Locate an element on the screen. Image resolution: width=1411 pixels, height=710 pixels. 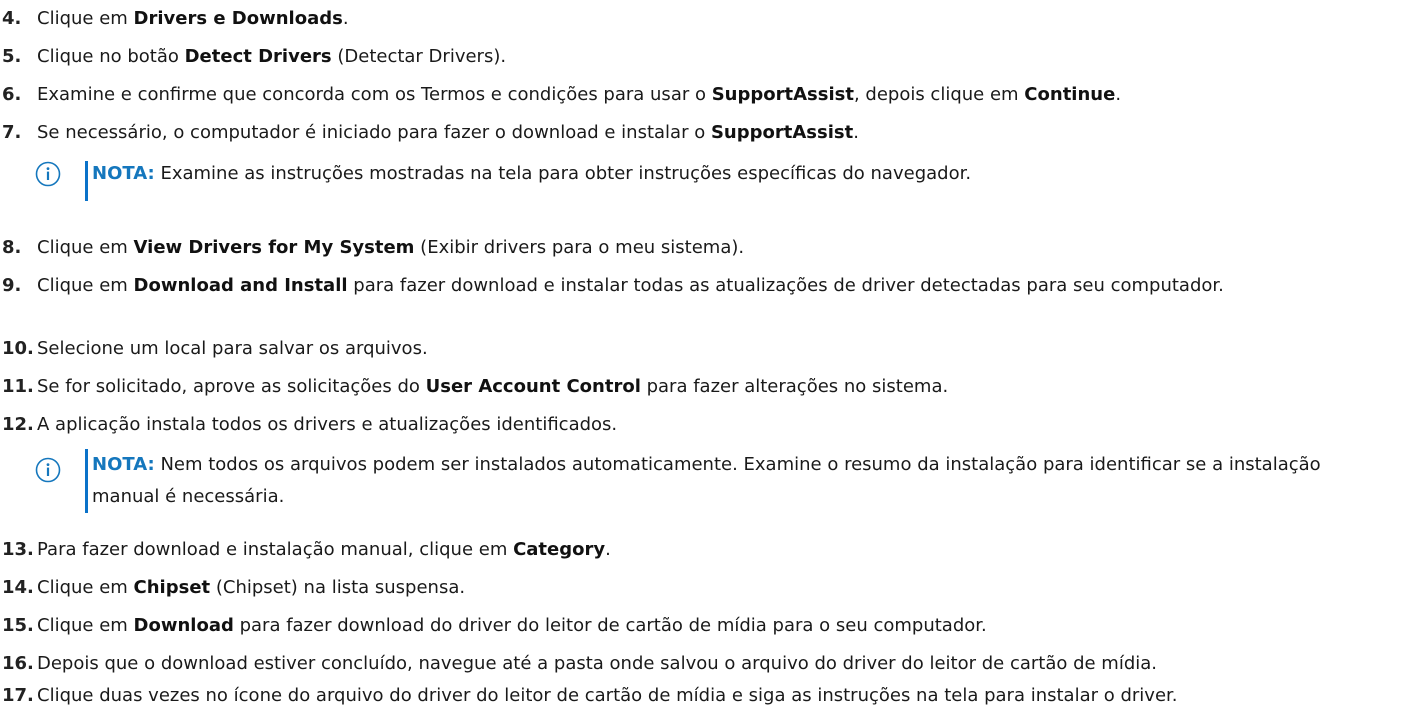
step-number: 5. is located at coordinates (12, 56).